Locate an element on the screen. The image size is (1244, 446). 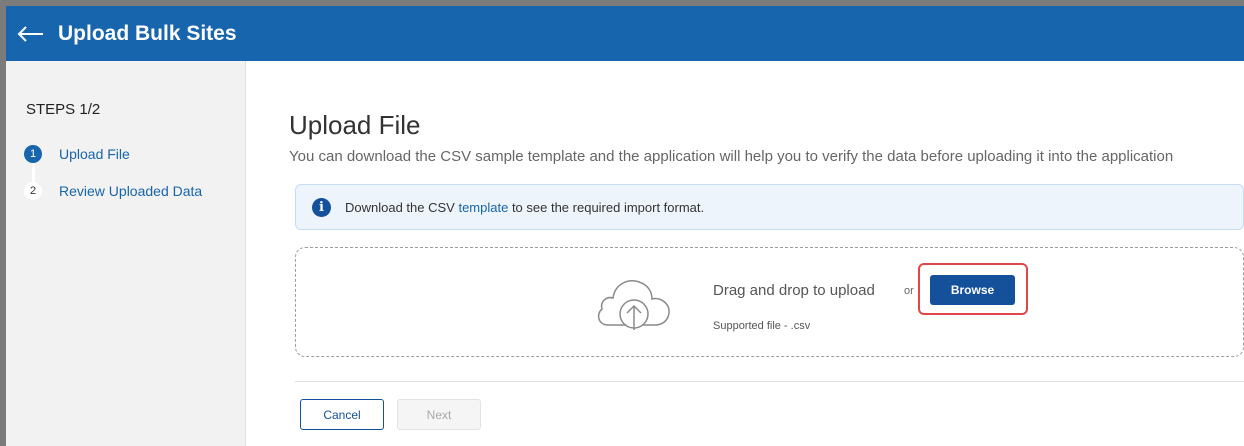
step-connector is located at coordinates (33, 173).